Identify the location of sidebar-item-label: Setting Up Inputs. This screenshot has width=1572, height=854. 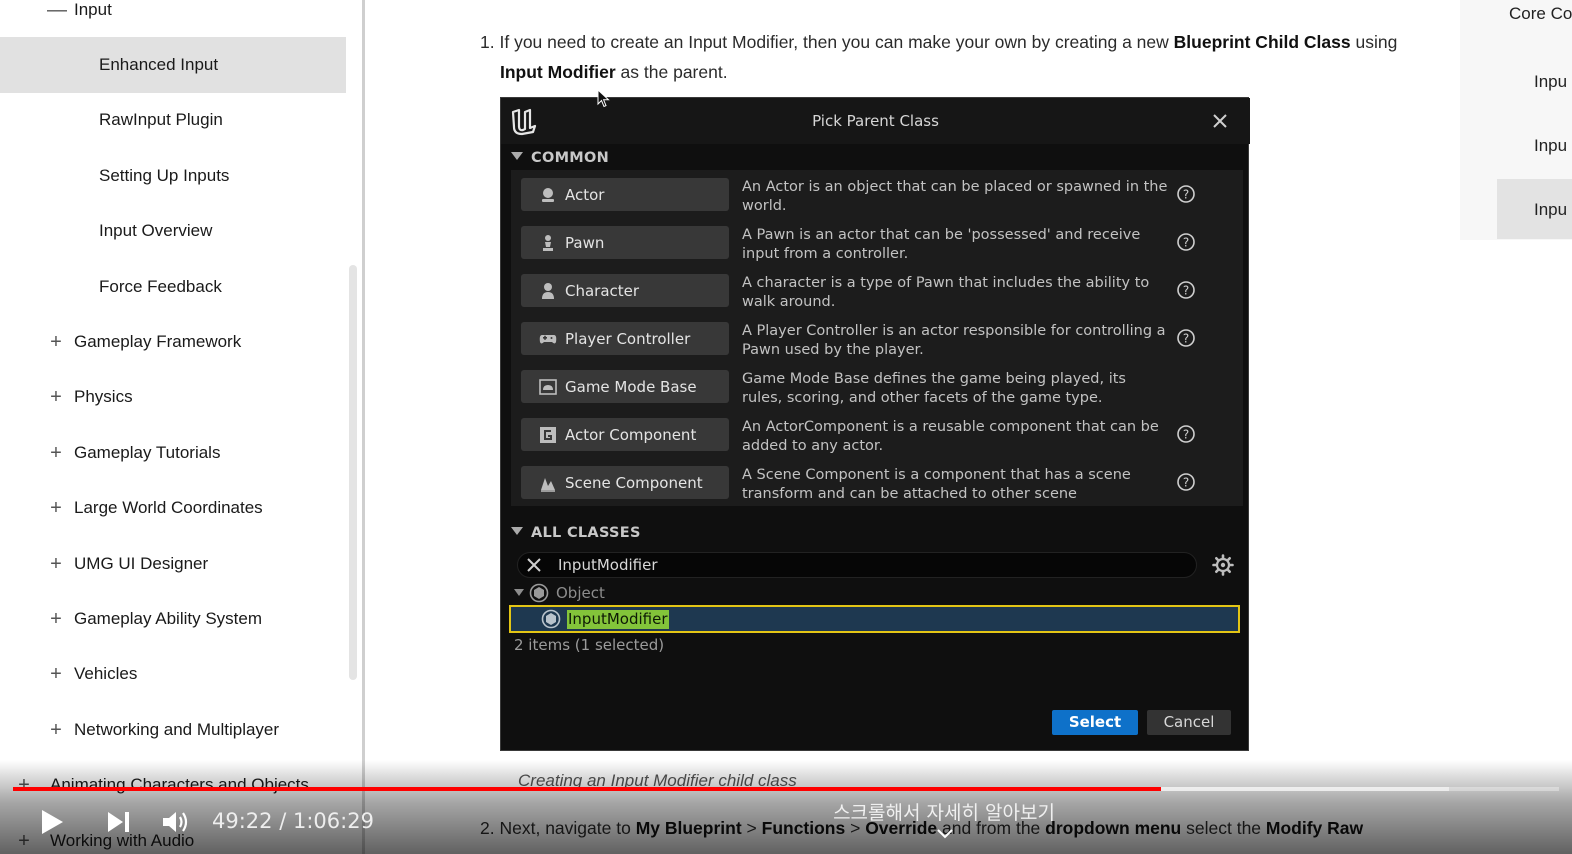
(164, 175).